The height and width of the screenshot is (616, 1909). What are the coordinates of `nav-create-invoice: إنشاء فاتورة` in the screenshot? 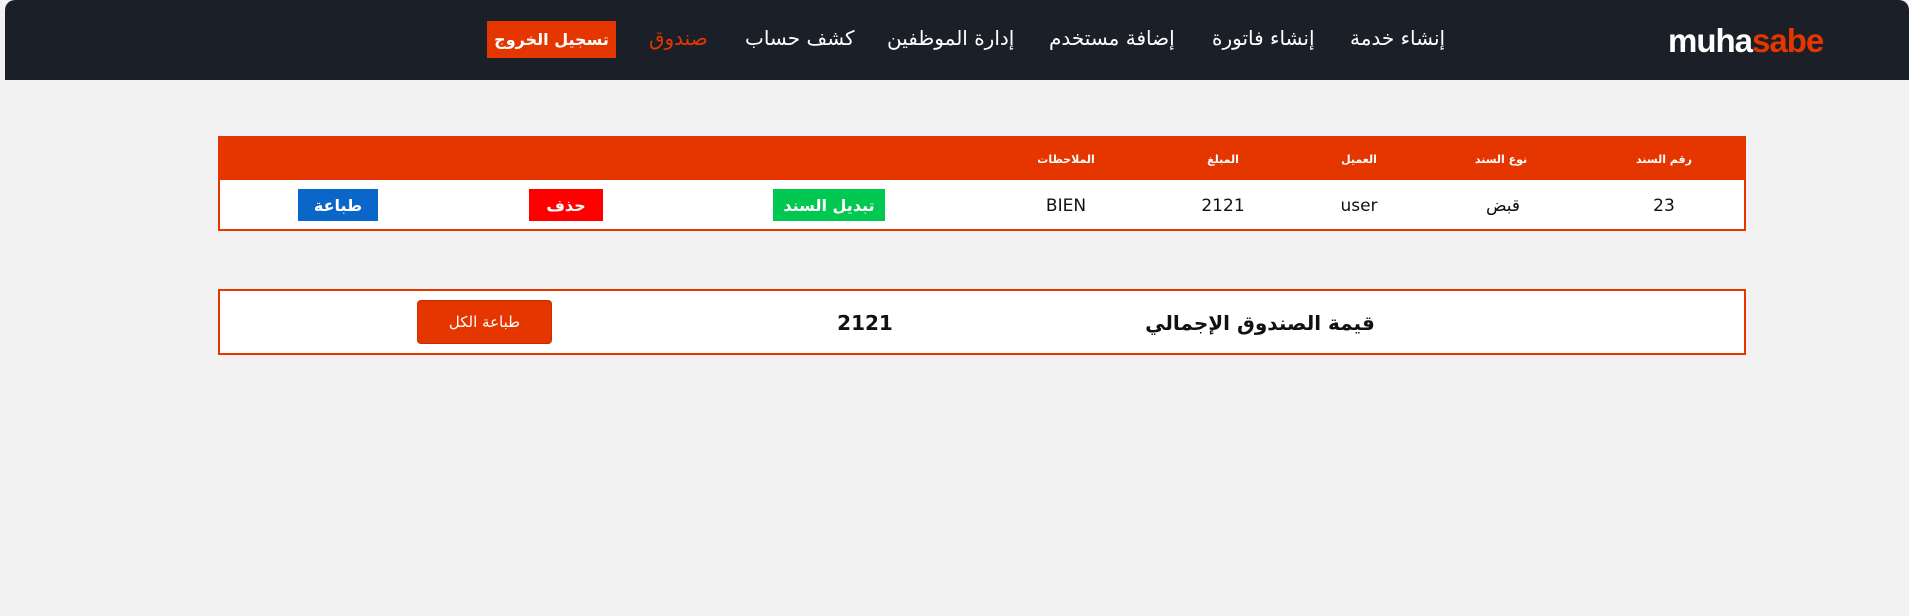 It's located at (1263, 38).